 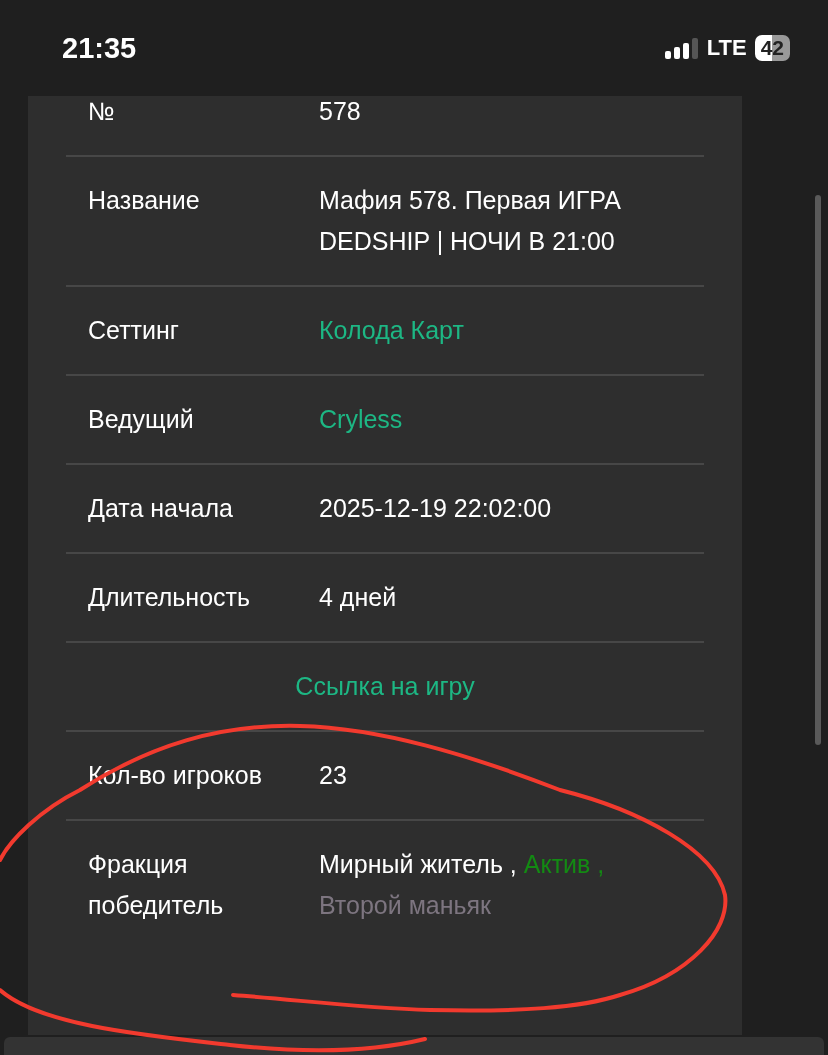 What do you see at coordinates (726, 48) in the screenshot?
I see `network-label: LTE` at bounding box center [726, 48].